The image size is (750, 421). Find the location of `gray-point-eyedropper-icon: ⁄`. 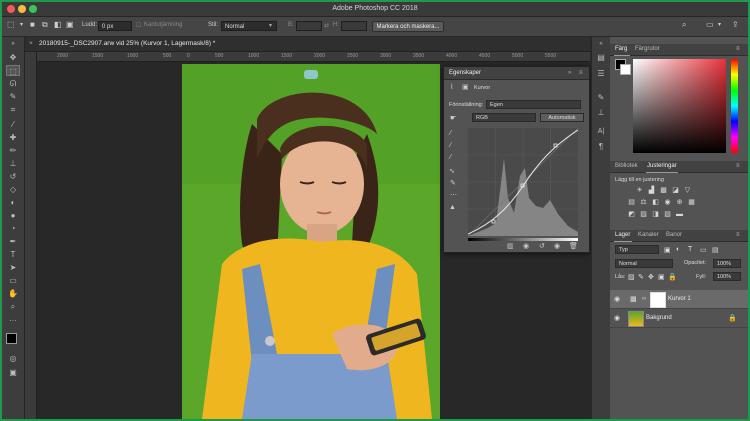

gray-point-eyedropper-icon: ⁄ is located at coordinates (450, 145).